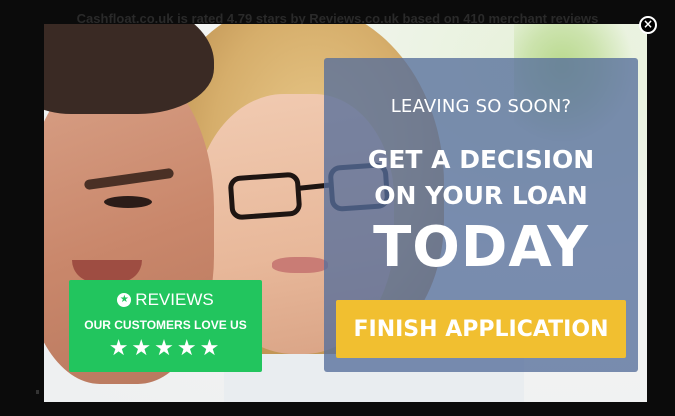 The width and height of the screenshot is (675, 416). Describe the element at coordinates (124, 300) in the screenshot. I see `star-circle-icon: ★` at that location.